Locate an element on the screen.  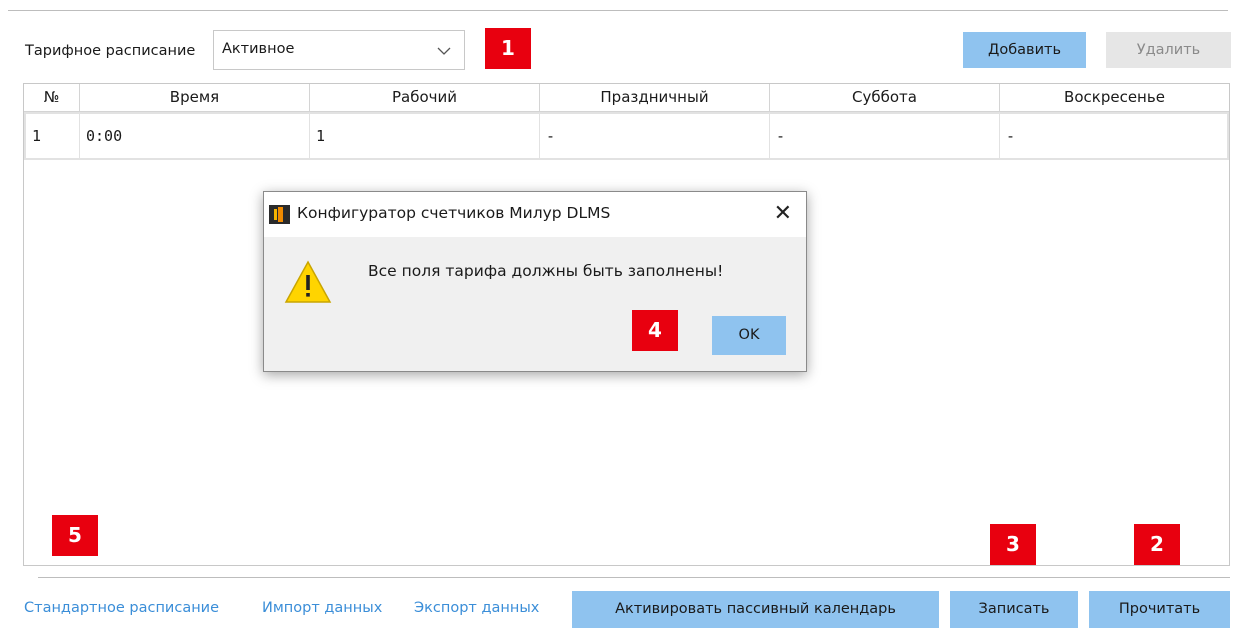
annotation-badge-5: 5 is located at coordinates (75, 535).